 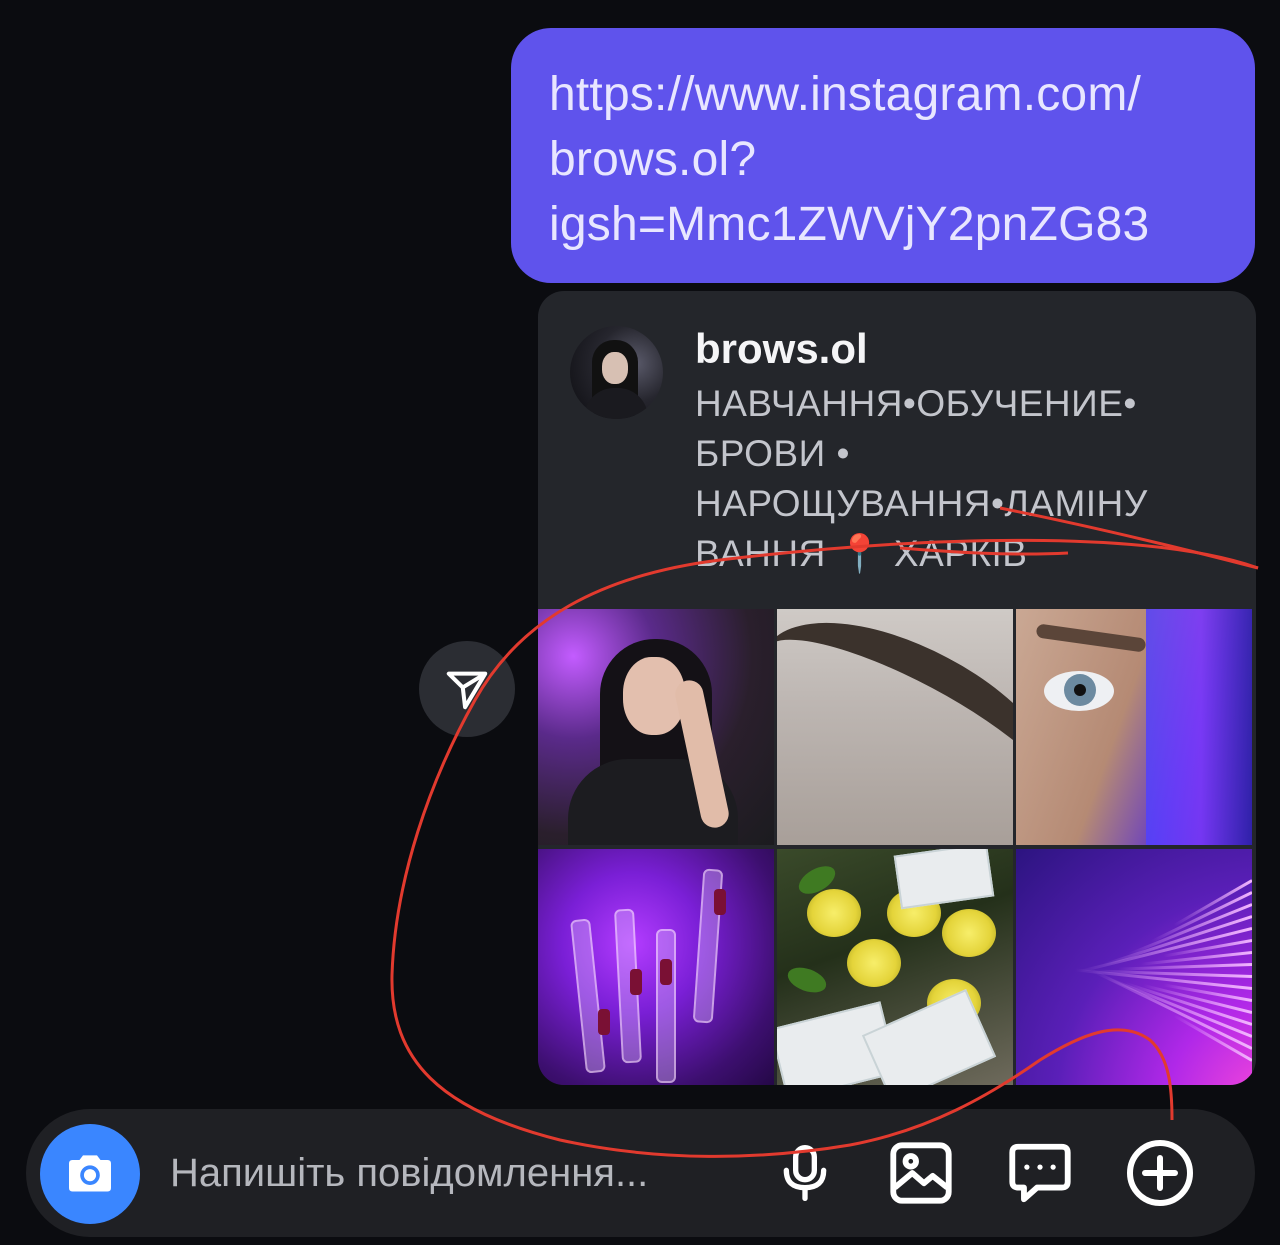 I want to click on bio-line: НАВЧАННЯ•ОБУЧЕНИЕ•, so click(x=916, y=403).